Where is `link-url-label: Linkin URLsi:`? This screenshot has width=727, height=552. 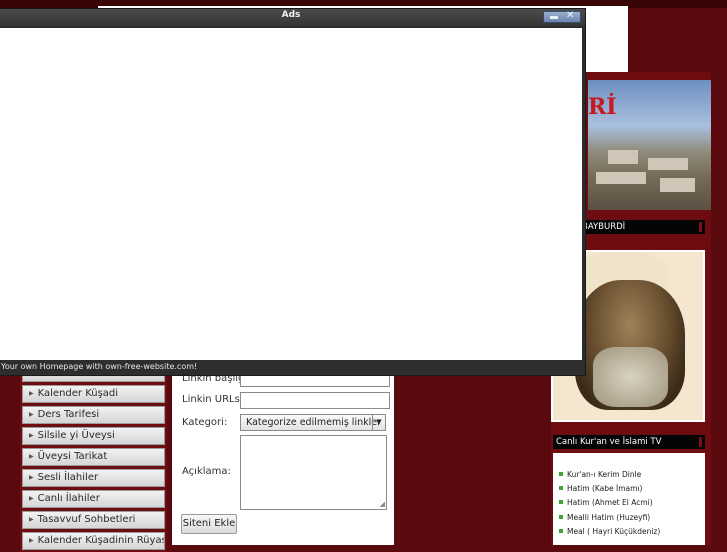 link-url-label: Linkin URLsi: is located at coordinates (214, 399).